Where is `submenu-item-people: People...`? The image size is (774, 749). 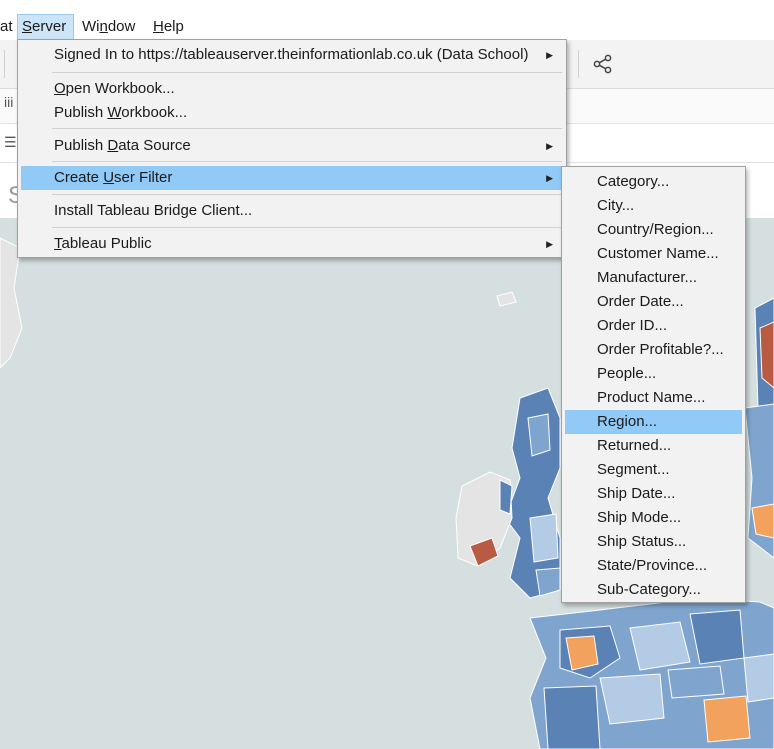
submenu-item-people: People... is located at coordinates (653, 374).